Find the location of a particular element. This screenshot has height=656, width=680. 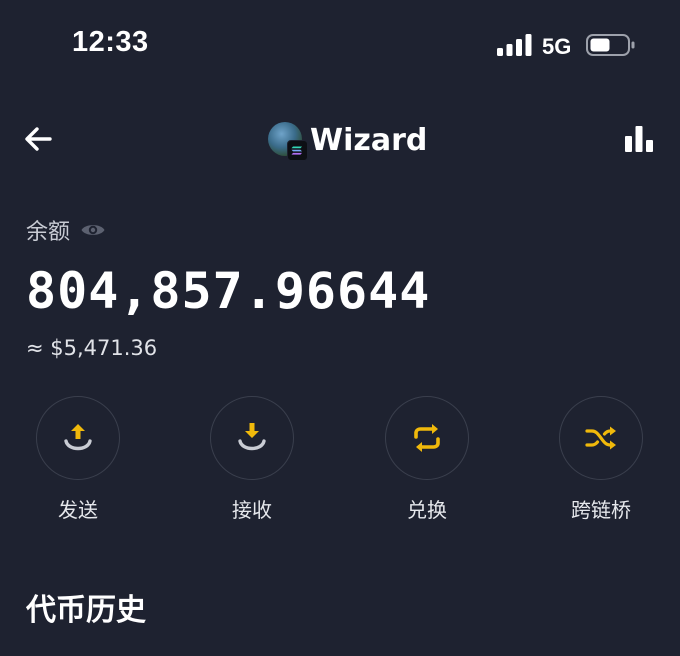

eye-icon is located at coordinates (93, 230).